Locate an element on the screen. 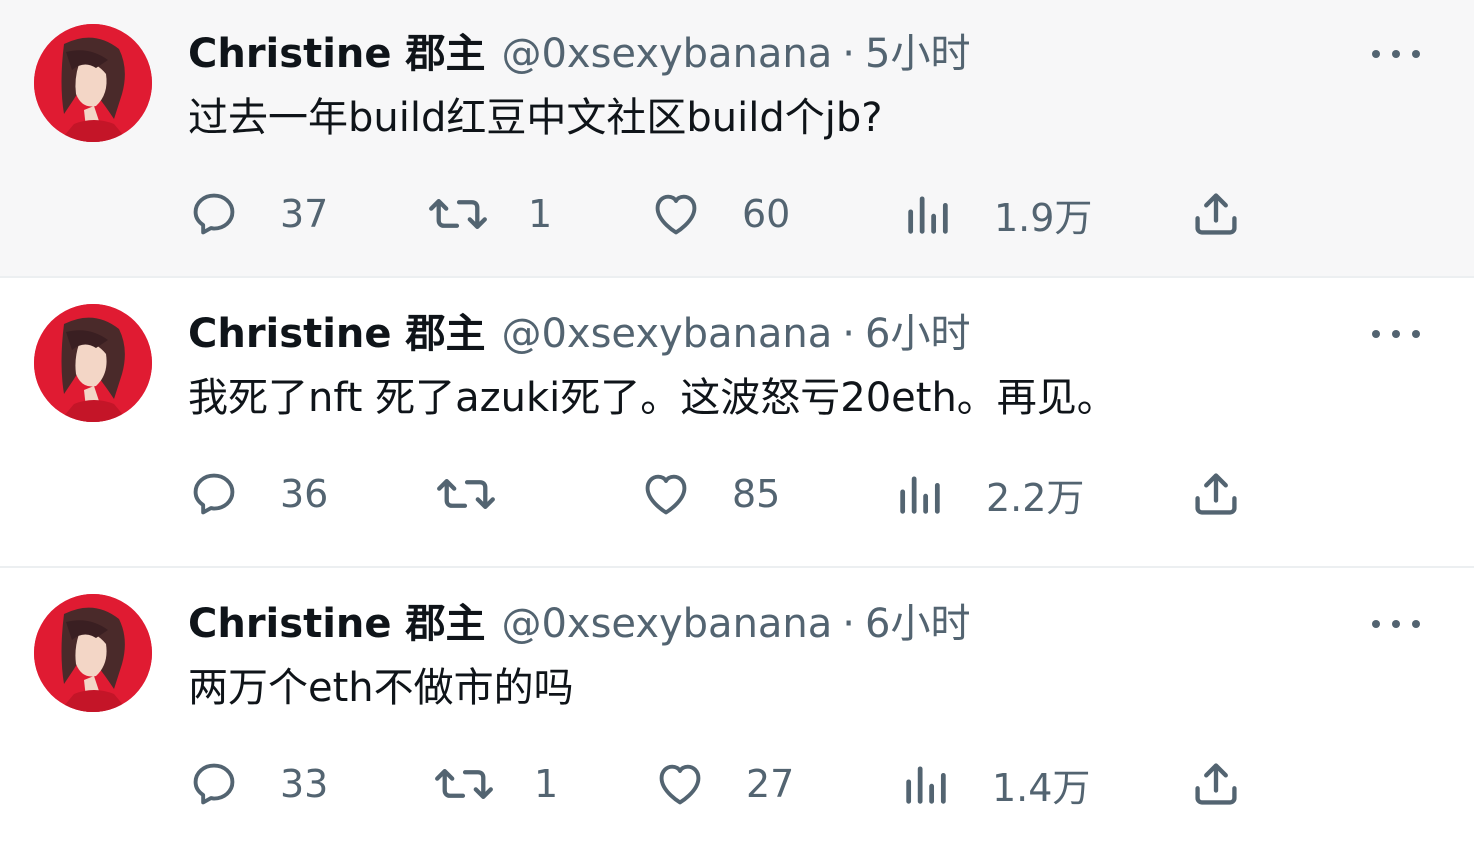  tweet-actions: 36 85 2.2万 is located at coordinates (718, 494).